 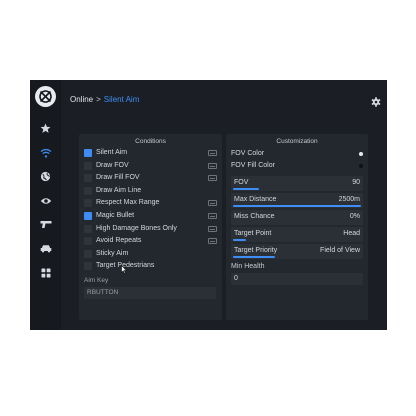 I want to click on condition-row: Avoid Repeats, so click(x=150, y=241).